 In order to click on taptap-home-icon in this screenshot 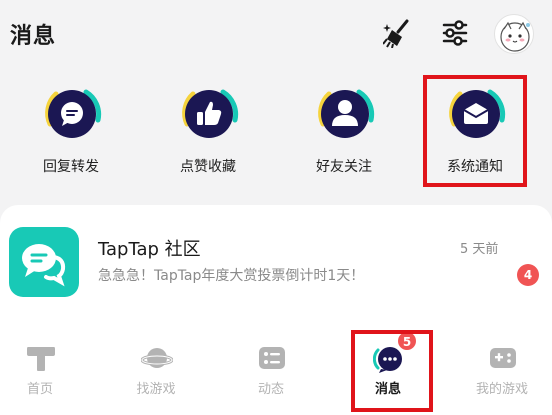, I will do `click(41, 359)`.